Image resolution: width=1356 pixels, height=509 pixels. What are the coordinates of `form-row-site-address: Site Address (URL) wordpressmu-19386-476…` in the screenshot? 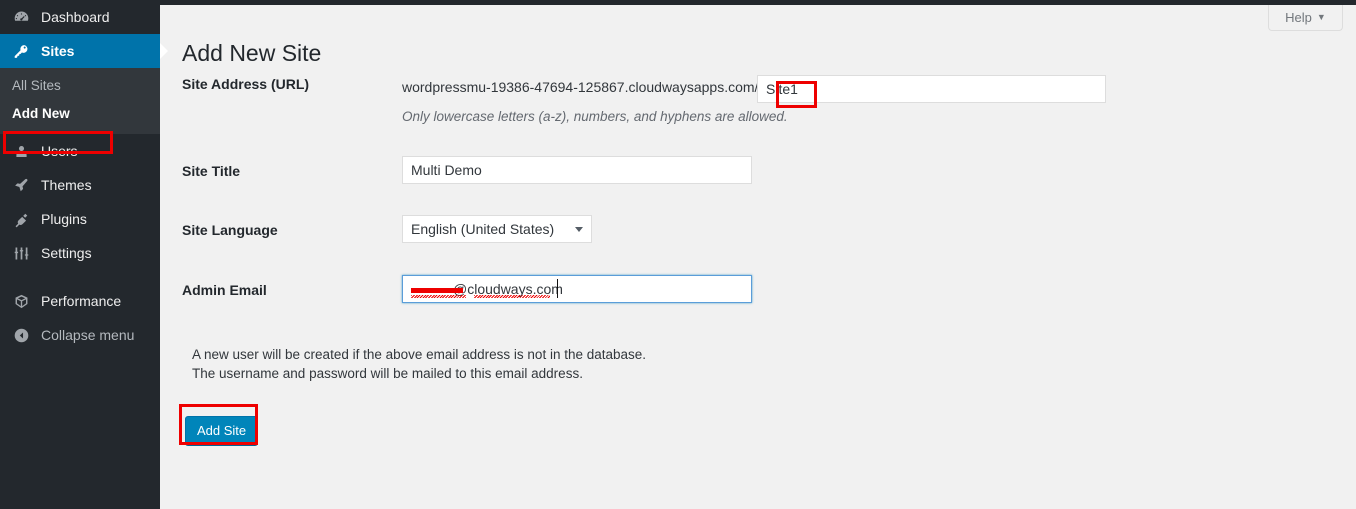 It's located at (747, 114).